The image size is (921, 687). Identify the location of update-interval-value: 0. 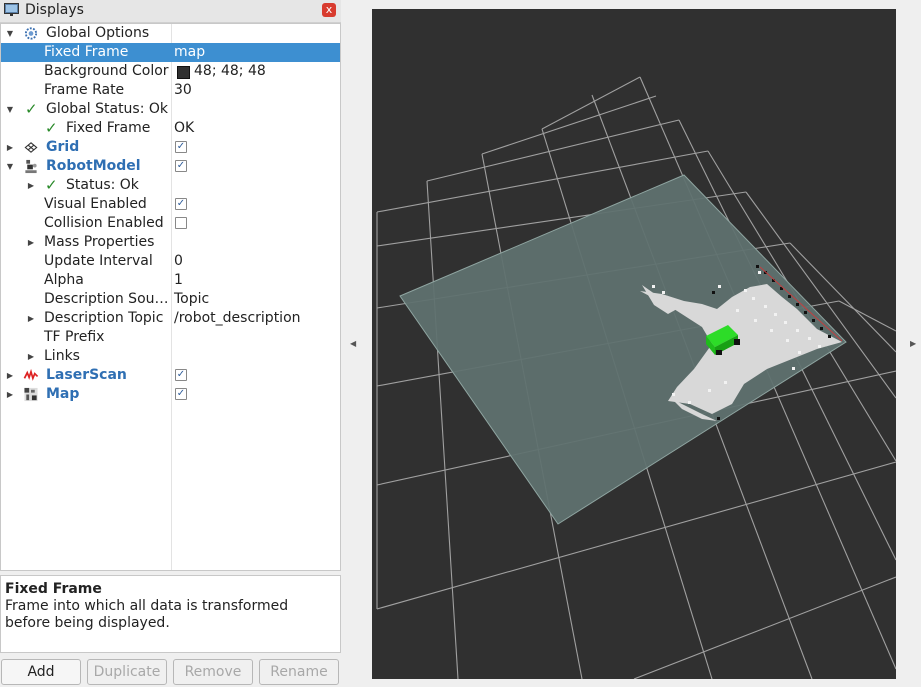
(178, 261).